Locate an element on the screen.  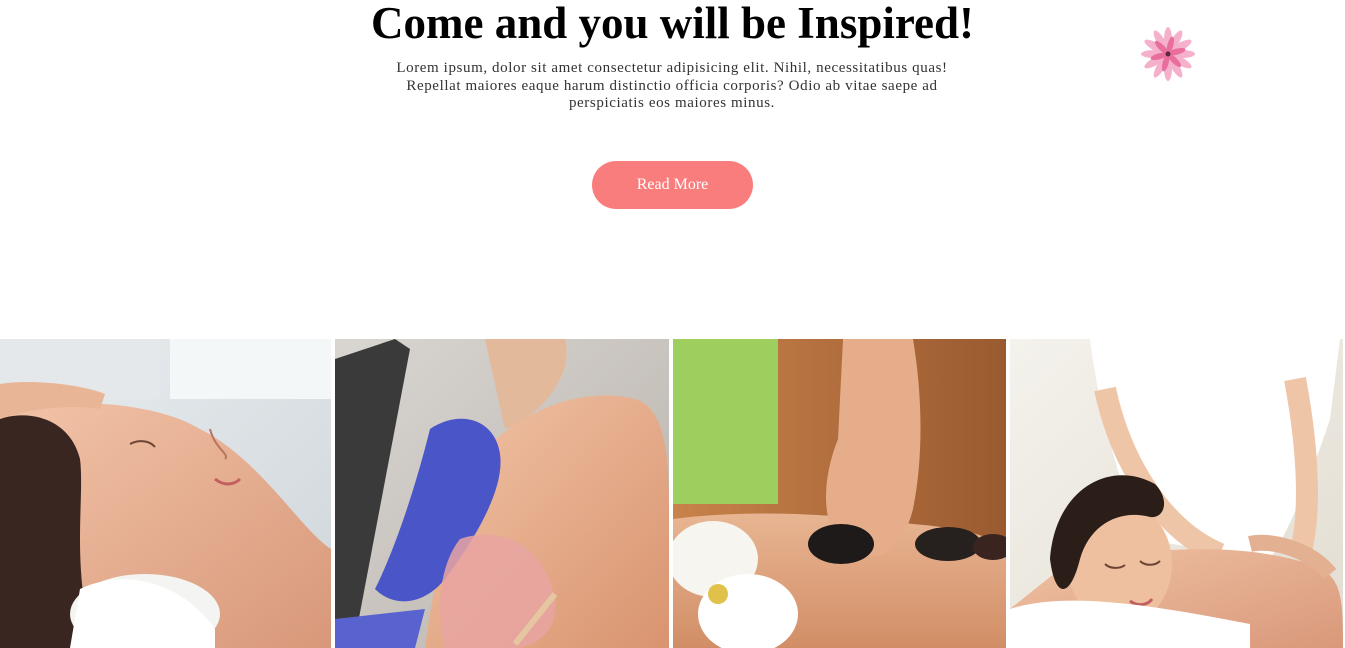
hot-stone-massage-photo is located at coordinates (839, 493).